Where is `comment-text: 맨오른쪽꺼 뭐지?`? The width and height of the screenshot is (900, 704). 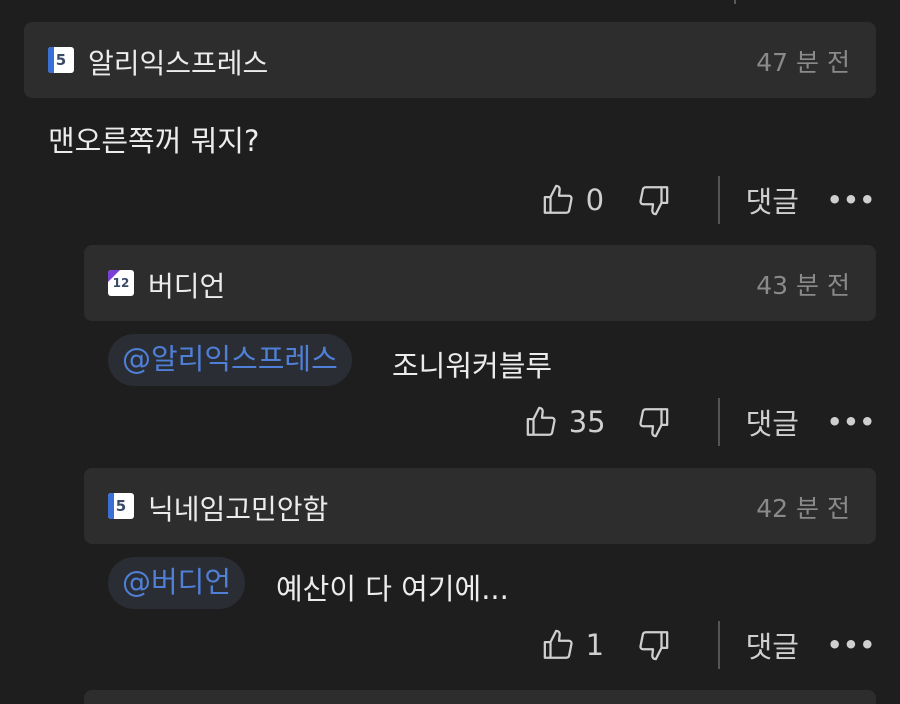 comment-text: 맨오른쪽꺼 뭐지? is located at coordinates (154, 141).